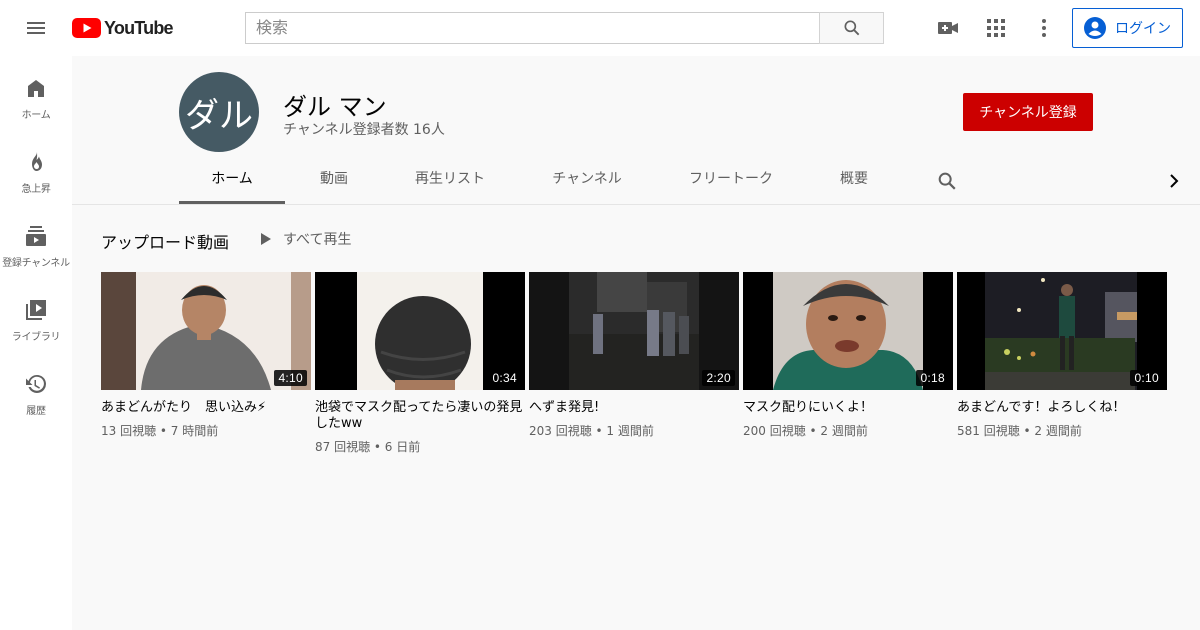  I want to click on tab-videos: 動画, so click(334, 186).